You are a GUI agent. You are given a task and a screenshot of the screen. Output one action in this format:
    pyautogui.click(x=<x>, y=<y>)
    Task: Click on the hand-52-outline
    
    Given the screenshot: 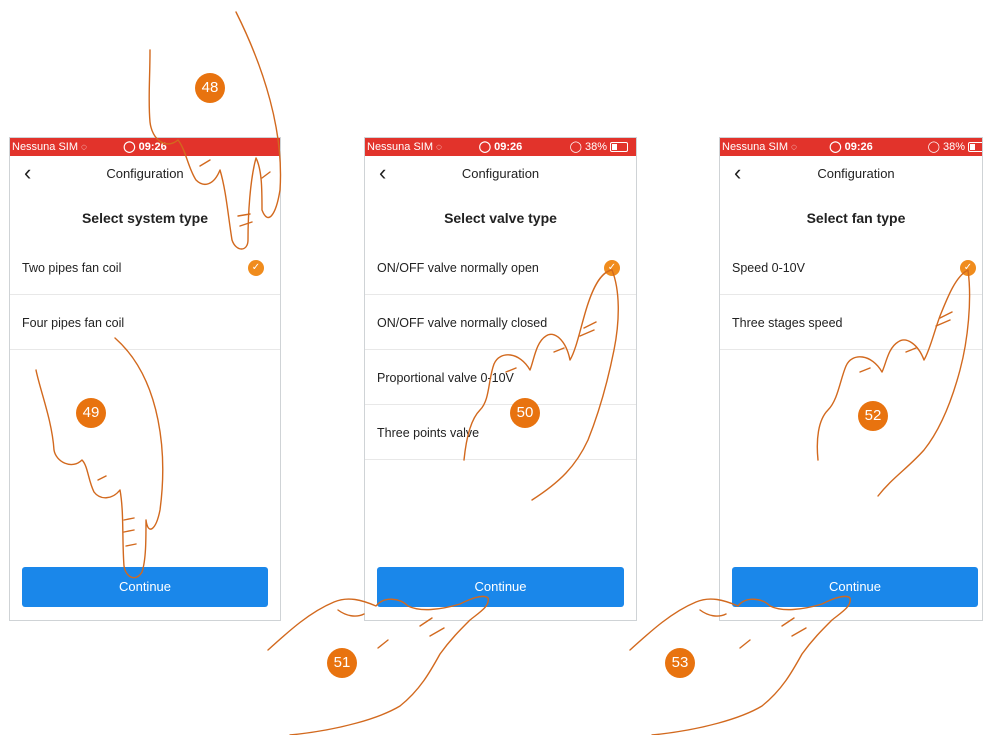 What is the action you would take?
    pyautogui.click(x=893, y=383)
    